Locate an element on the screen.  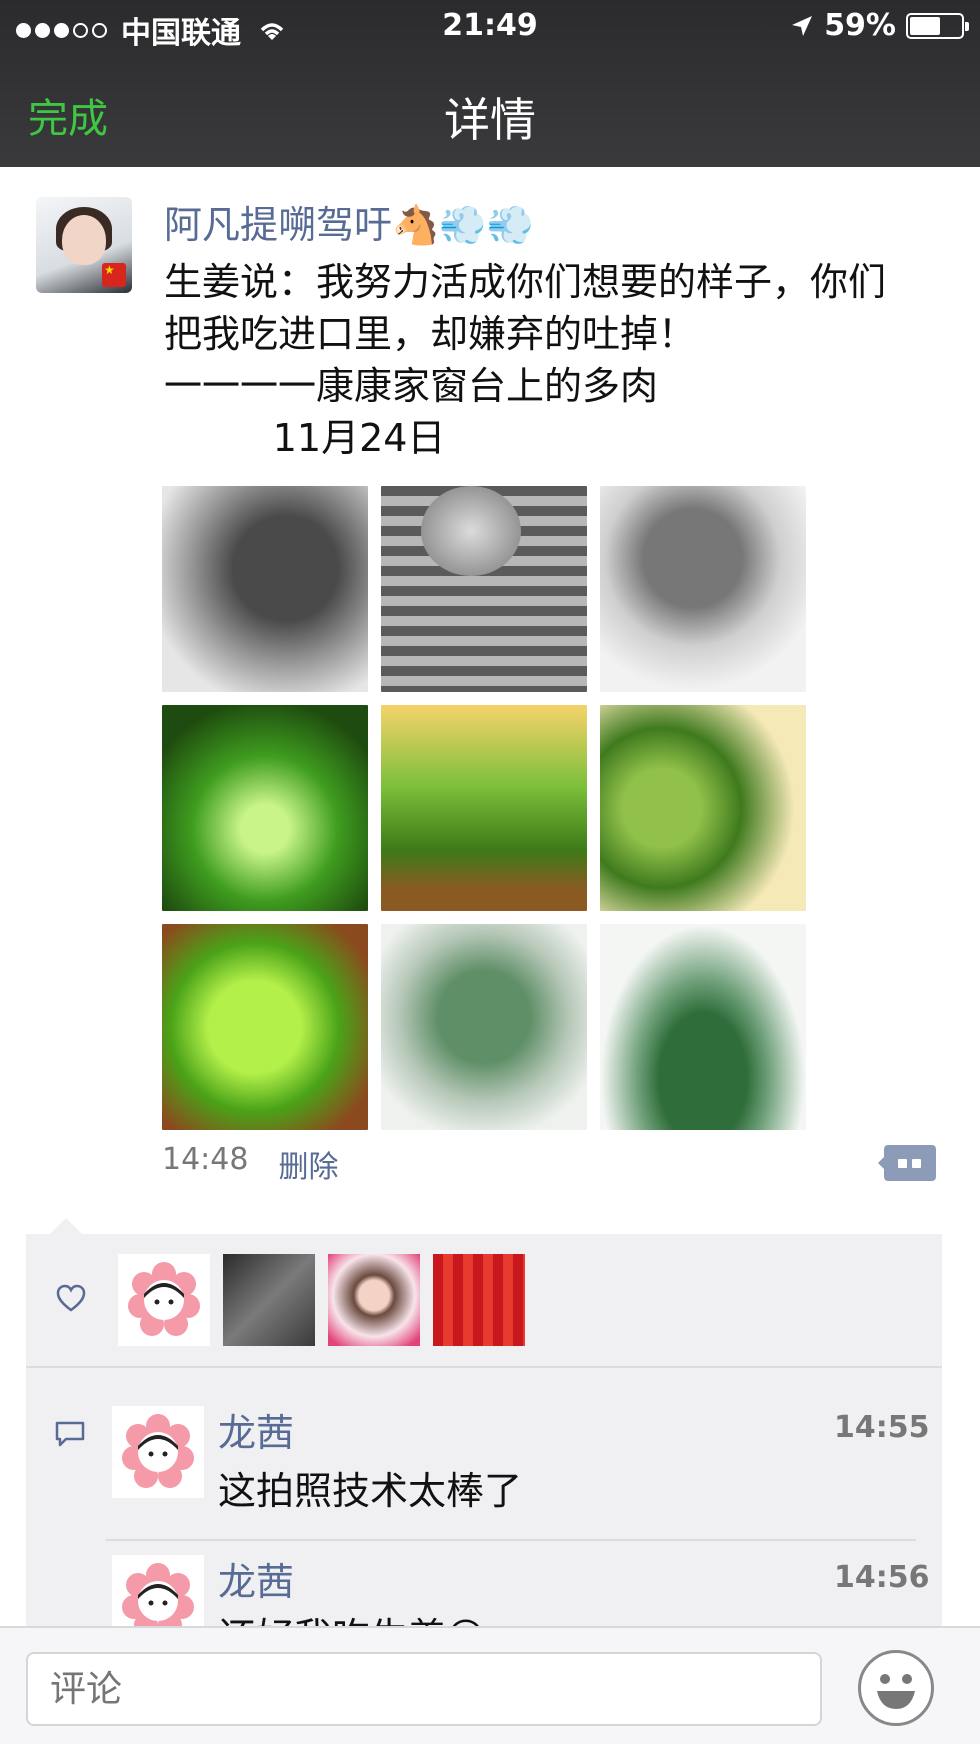
panel-pointer is located at coordinates (66, 1226).